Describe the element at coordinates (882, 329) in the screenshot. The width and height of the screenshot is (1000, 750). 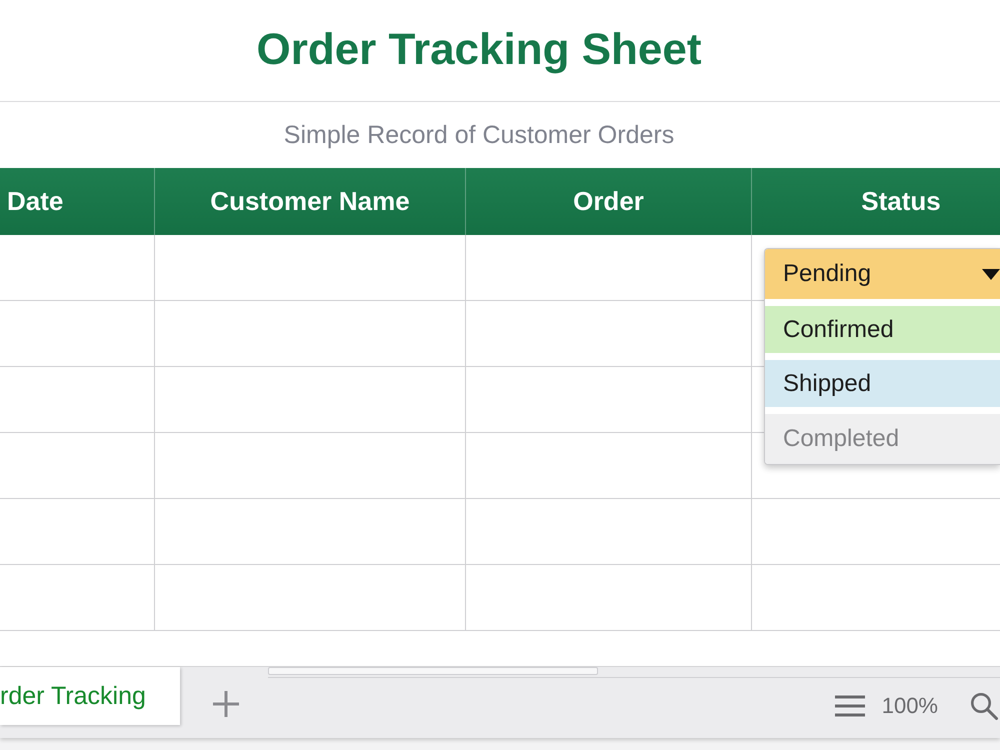
I see `dropdown-option: Confirmed` at that location.